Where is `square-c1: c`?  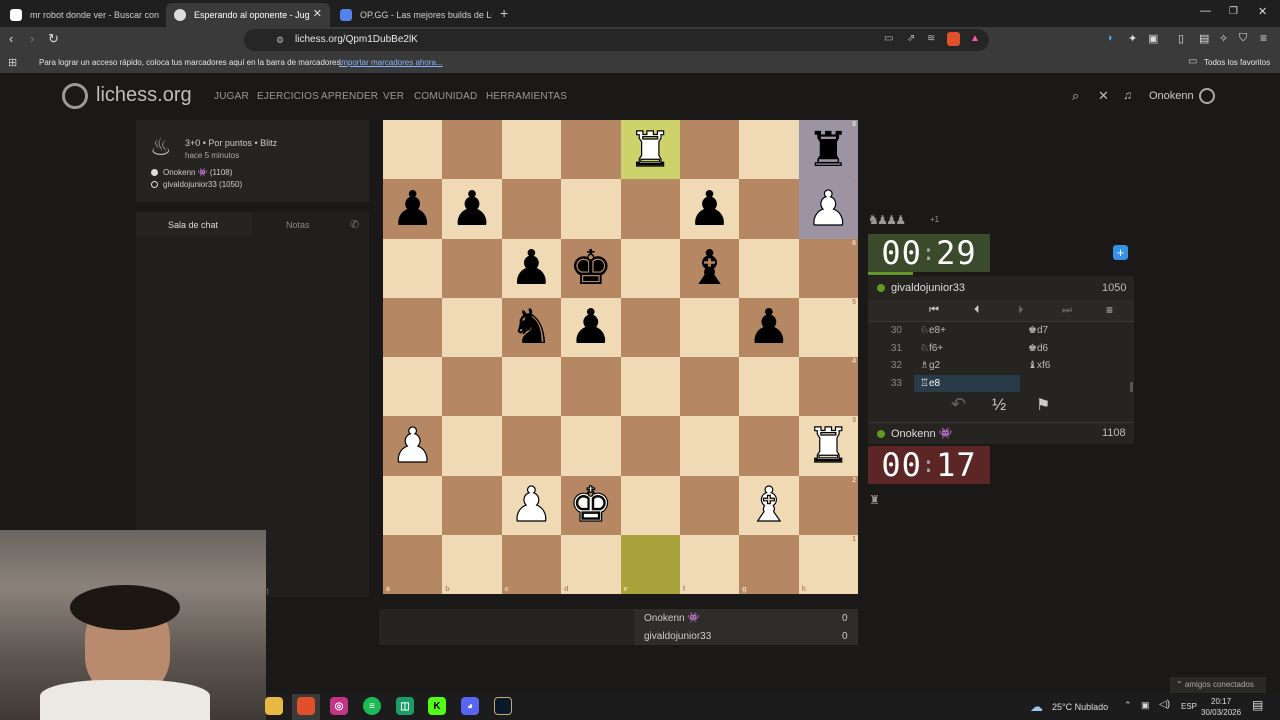 square-c1: c is located at coordinates (531, 564).